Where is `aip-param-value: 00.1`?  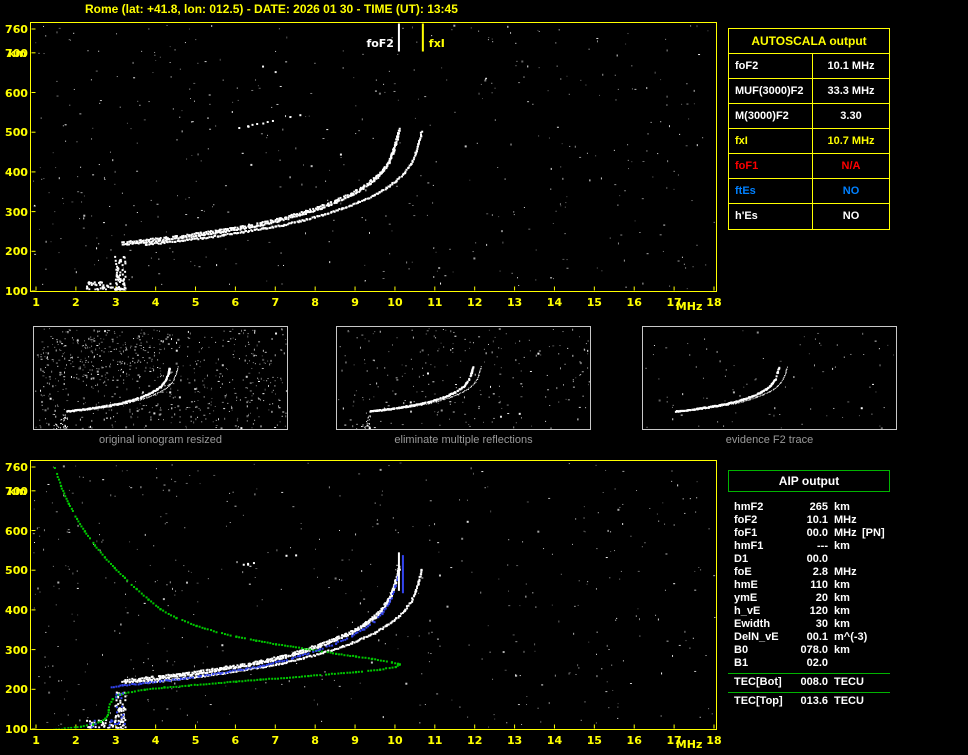 aip-param-value: 00.1 is located at coordinates (817, 637).